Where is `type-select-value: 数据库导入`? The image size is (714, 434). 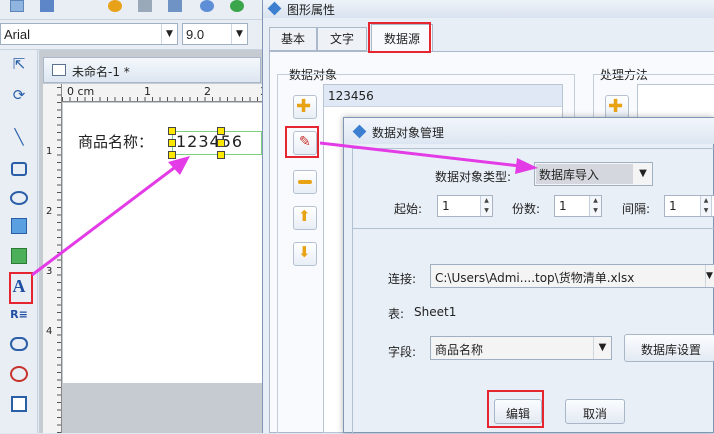
type-select-value: 数据库导入 is located at coordinates (569, 175).